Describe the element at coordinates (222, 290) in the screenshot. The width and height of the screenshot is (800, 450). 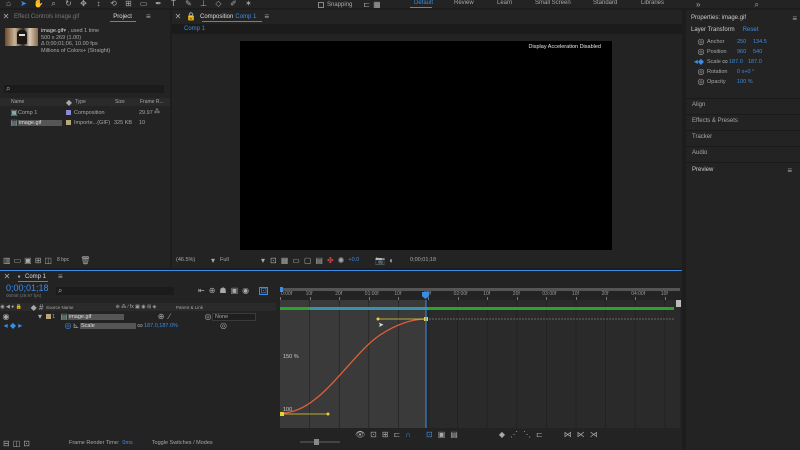
I see `shy-layers-icon: ☗` at that location.